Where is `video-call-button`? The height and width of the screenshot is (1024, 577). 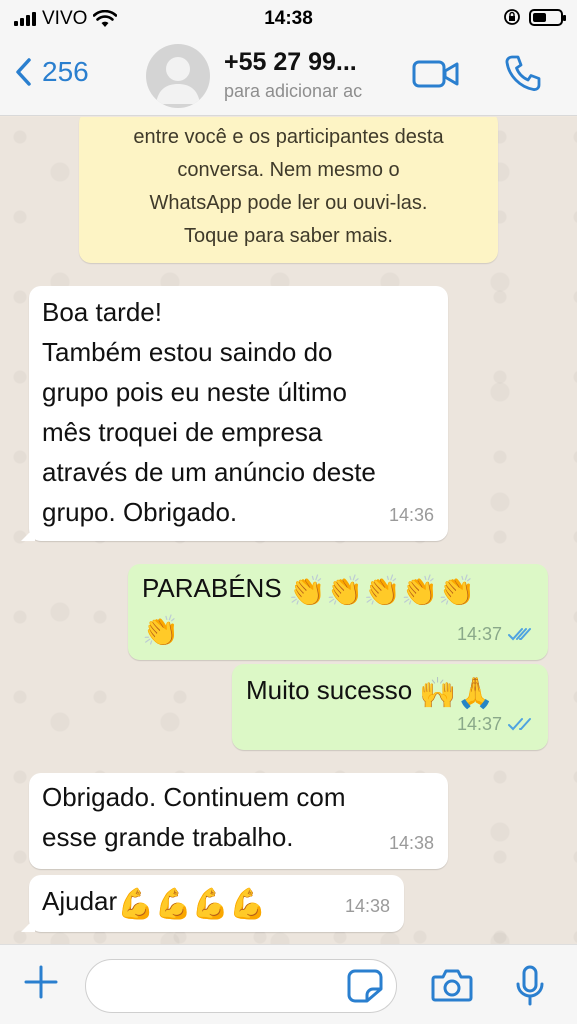 video-call-button is located at coordinates (436, 76).